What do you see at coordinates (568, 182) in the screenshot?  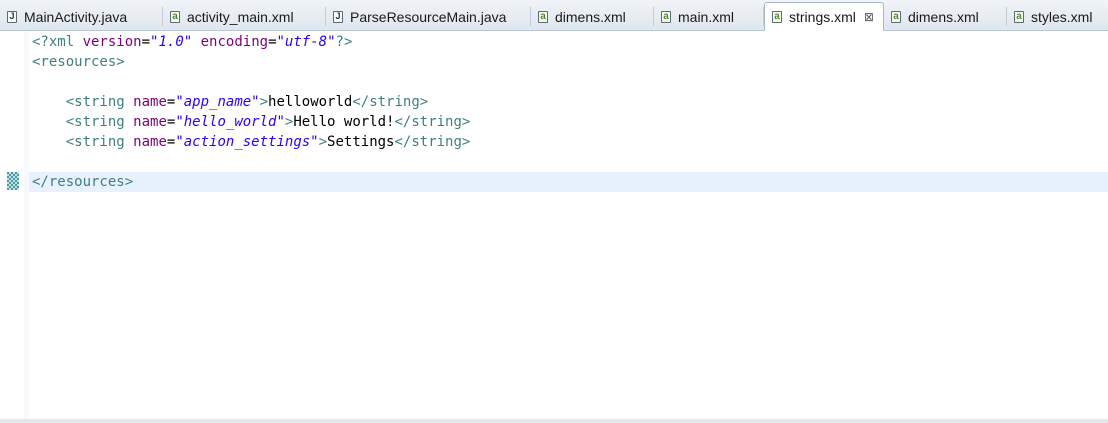 I see `code-line-8: </resources>` at bounding box center [568, 182].